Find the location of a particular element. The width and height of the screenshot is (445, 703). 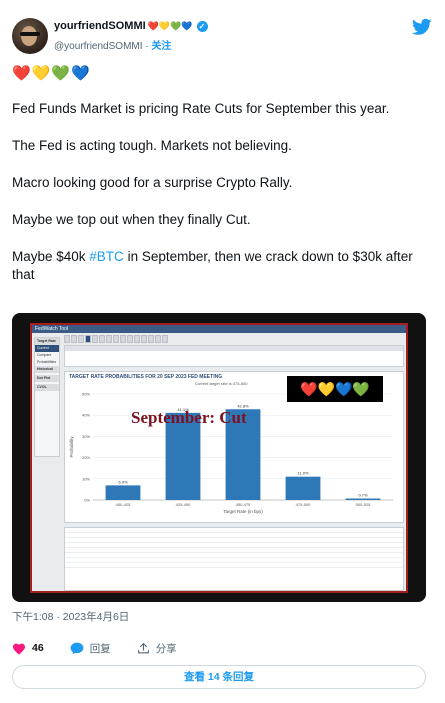

tweet-timestamp: 下午1:08 · 2023年4月6日 is located at coordinates (70, 616).